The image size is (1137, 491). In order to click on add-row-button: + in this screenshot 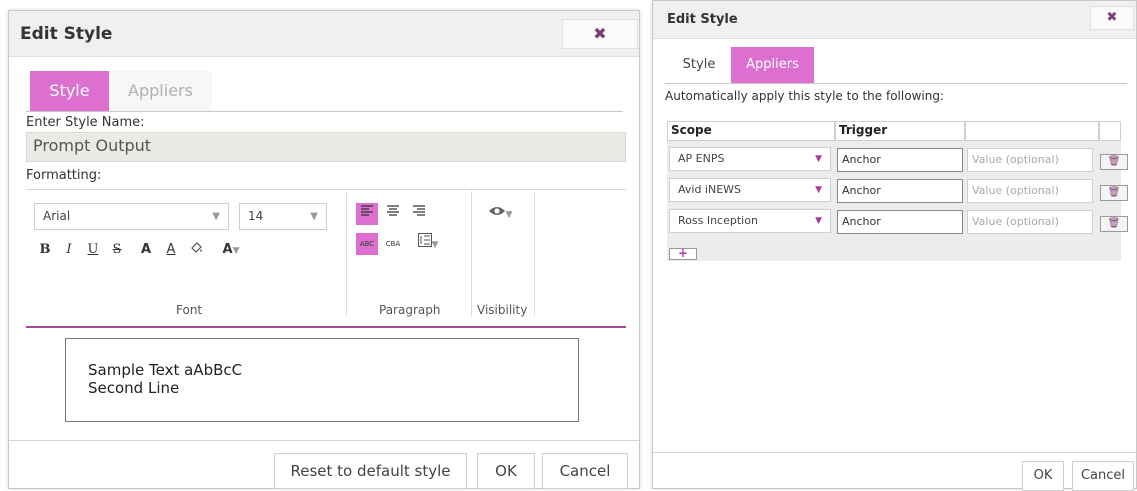, I will do `click(683, 253)`.